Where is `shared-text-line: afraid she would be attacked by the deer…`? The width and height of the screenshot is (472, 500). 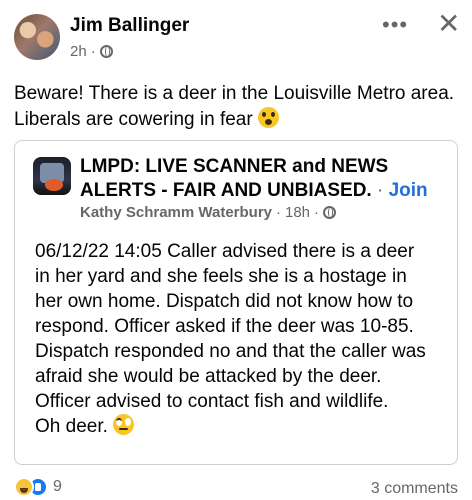
shared-text-line: afraid she would be attacked by the deer… is located at coordinates (208, 376).